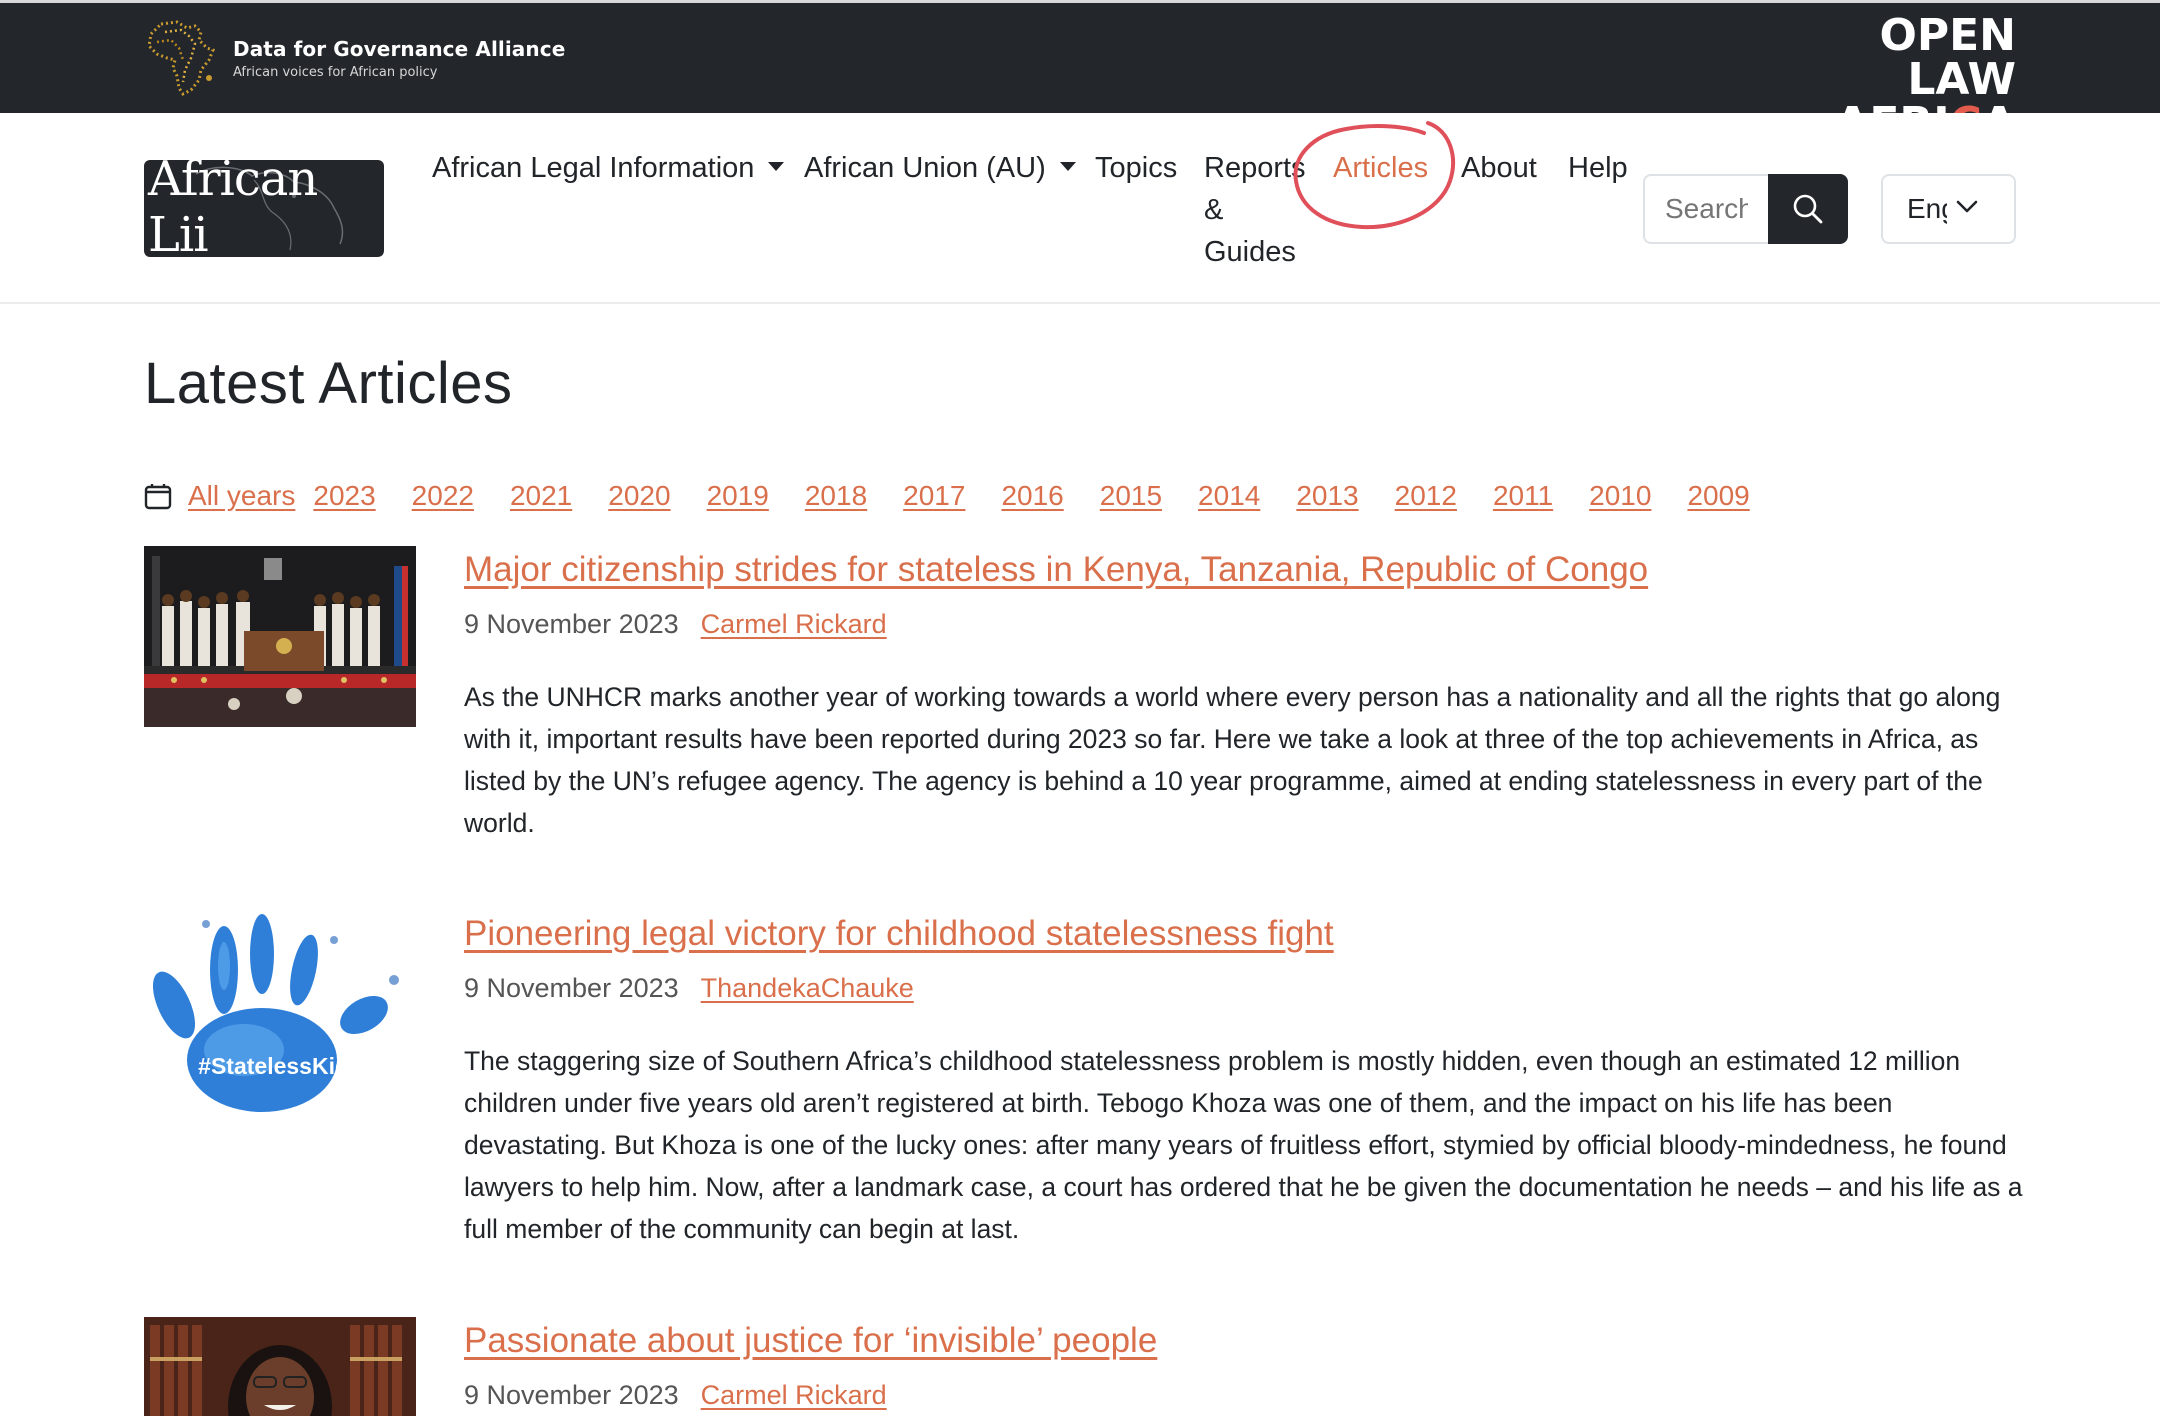 This screenshot has width=2160, height=1416. Describe the element at coordinates (1244, 988) in the screenshot. I see `article-meta: 9 November 2023 ThandekaChauke` at that location.